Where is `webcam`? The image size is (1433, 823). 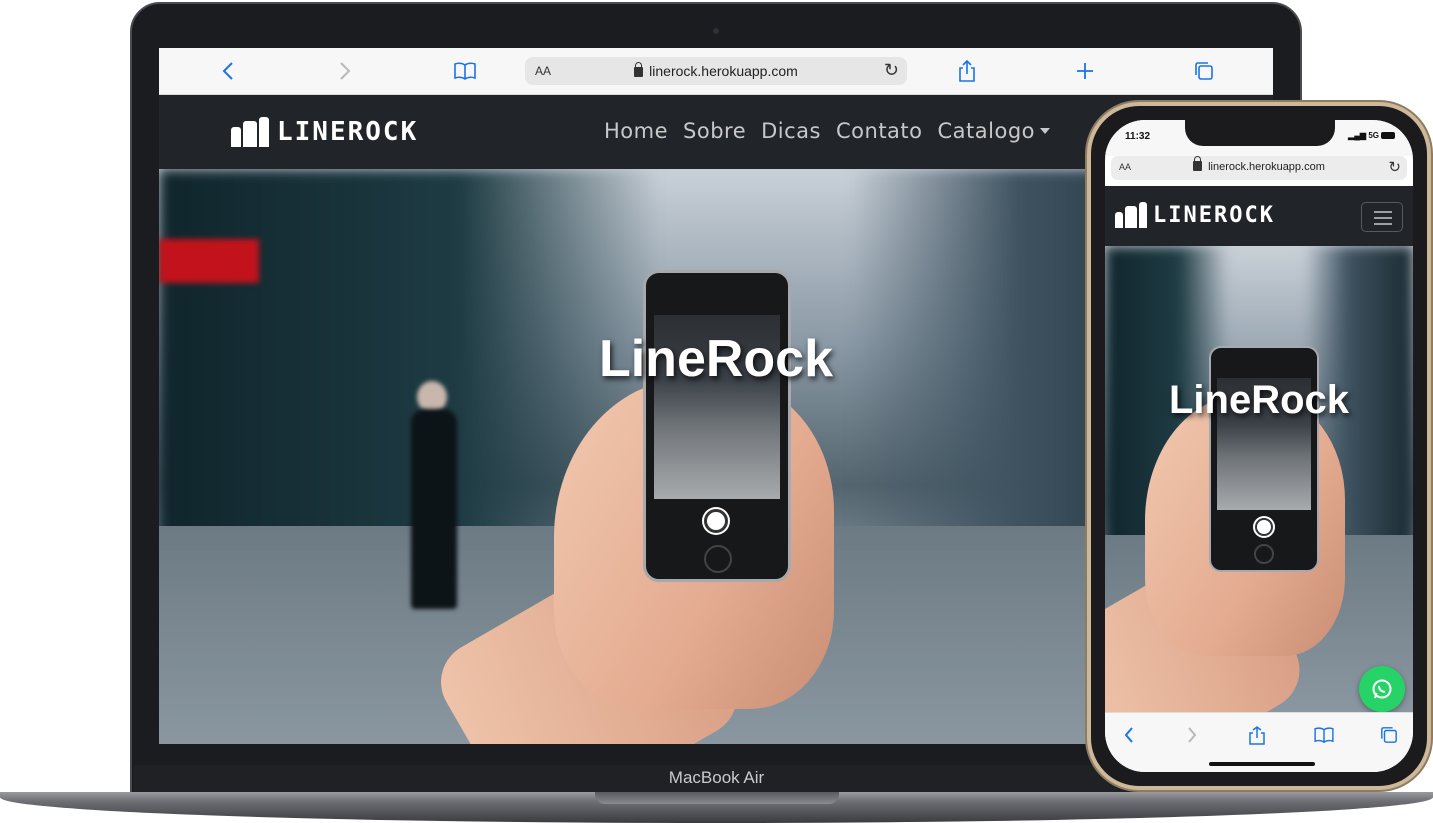 webcam is located at coordinates (716, 31).